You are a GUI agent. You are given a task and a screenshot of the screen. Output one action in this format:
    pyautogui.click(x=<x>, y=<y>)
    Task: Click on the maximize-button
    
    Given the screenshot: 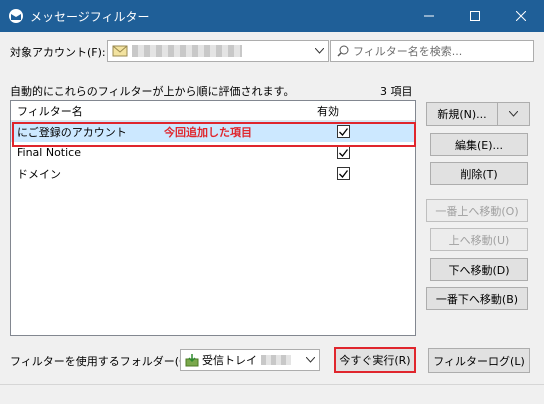 What is the action you would take?
    pyautogui.click(x=475, y=16)
    